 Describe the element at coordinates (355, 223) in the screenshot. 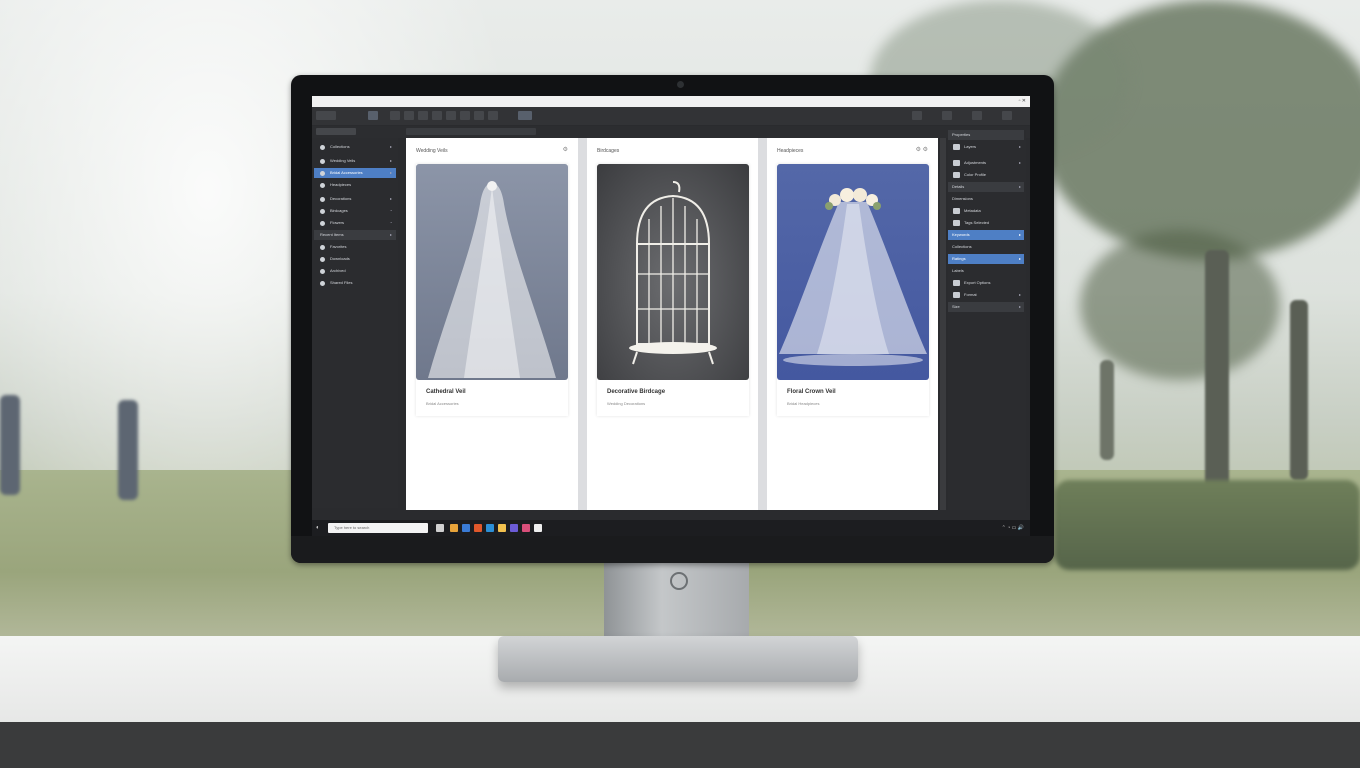

I see `left-panel-item: Flowers ◔` at that location.